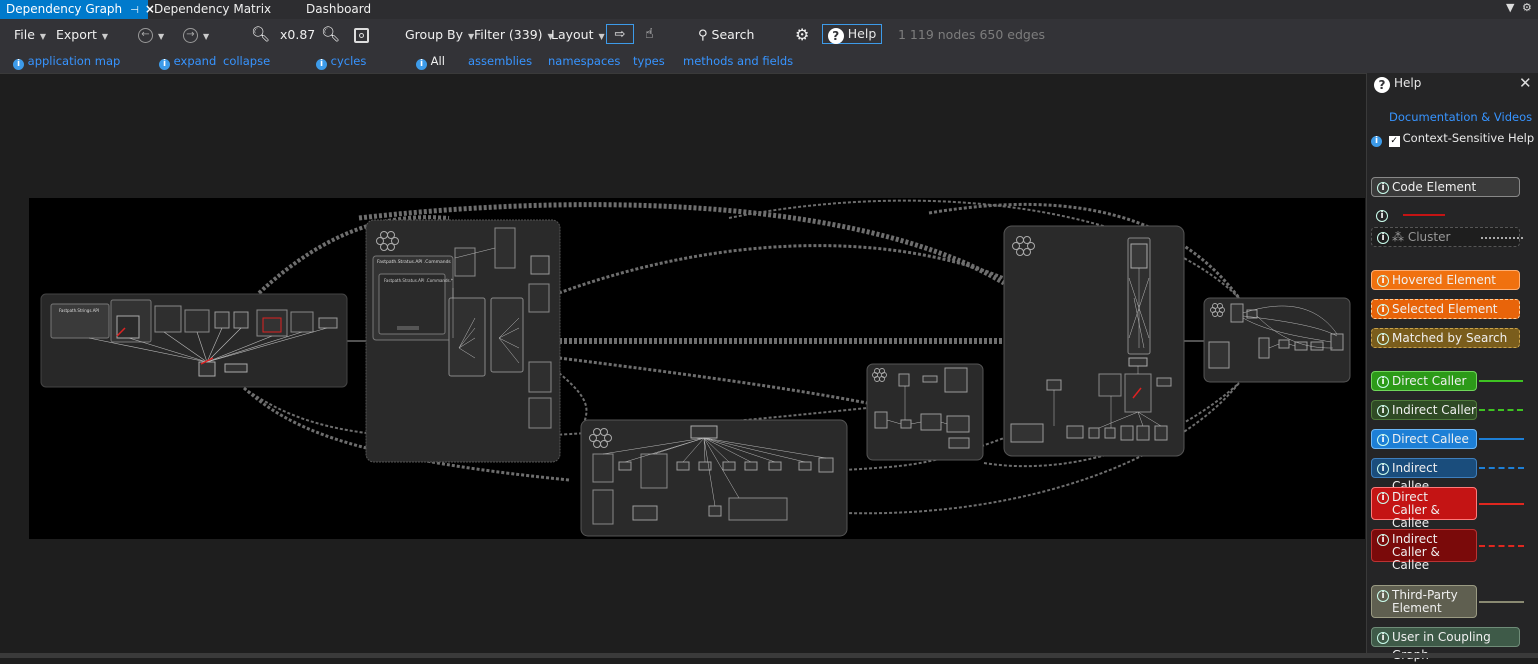 Image resolution: width=1538 pixels, height=664 pixels. What do you see at coordinates (1394, 141) in the screenshot?
I see `context-help-checkbox: ✓` at bounding box center [1394, 141].